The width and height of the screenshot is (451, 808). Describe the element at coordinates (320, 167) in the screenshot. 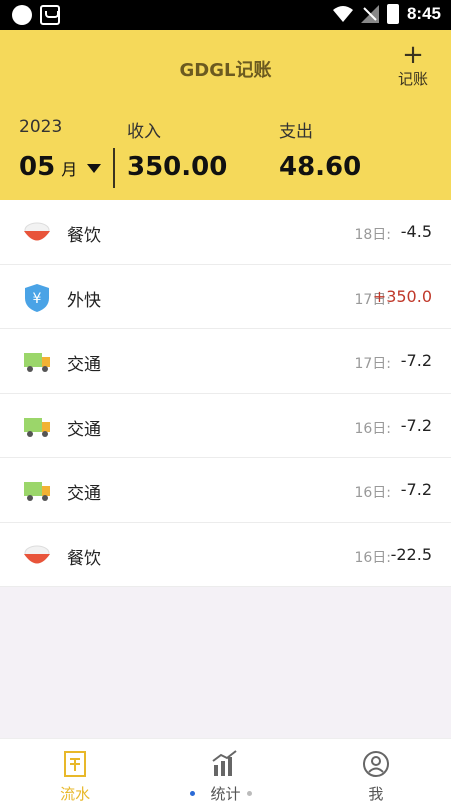

I see `expense-value: 48.60` at that location.